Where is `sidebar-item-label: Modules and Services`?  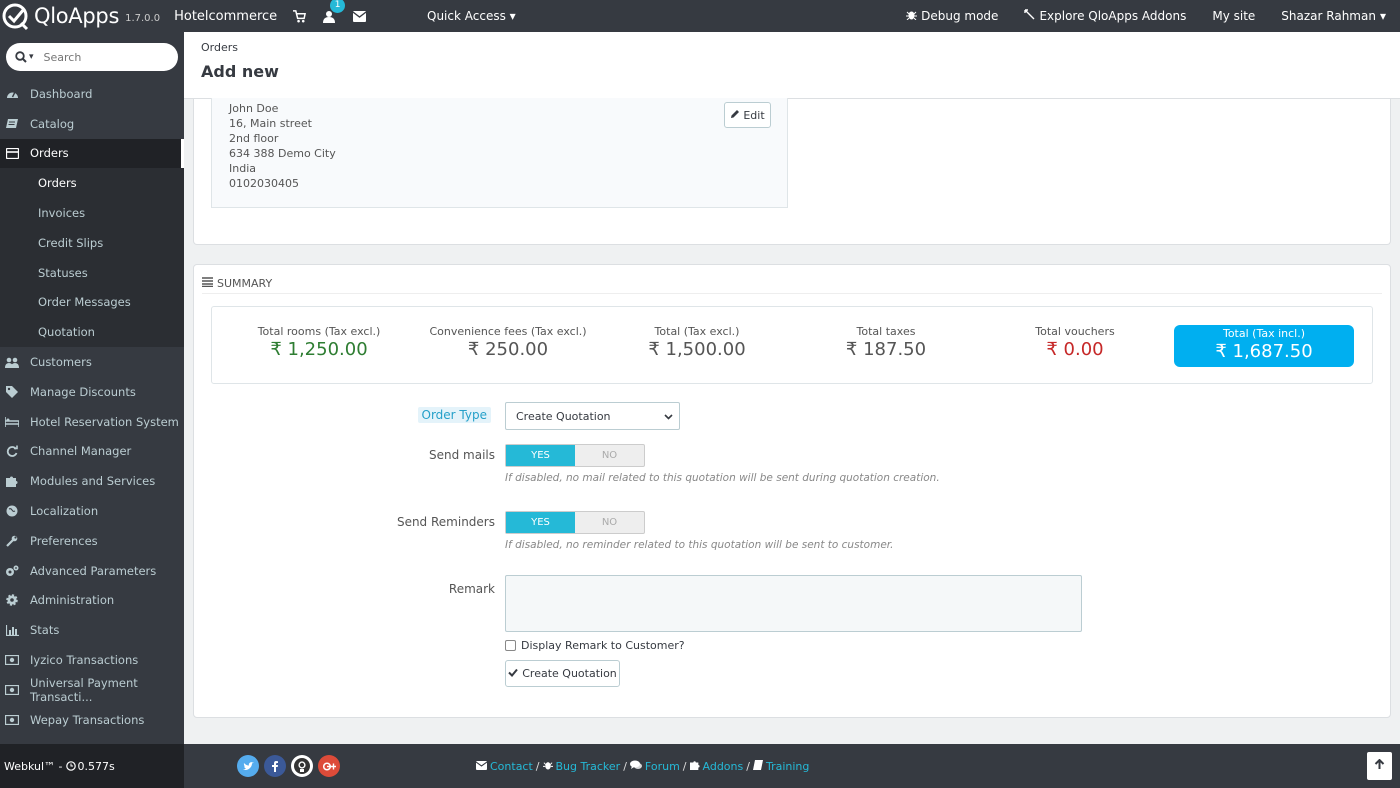 sidebar-item-label: Modules and Services is located at coordinates (93, 481).